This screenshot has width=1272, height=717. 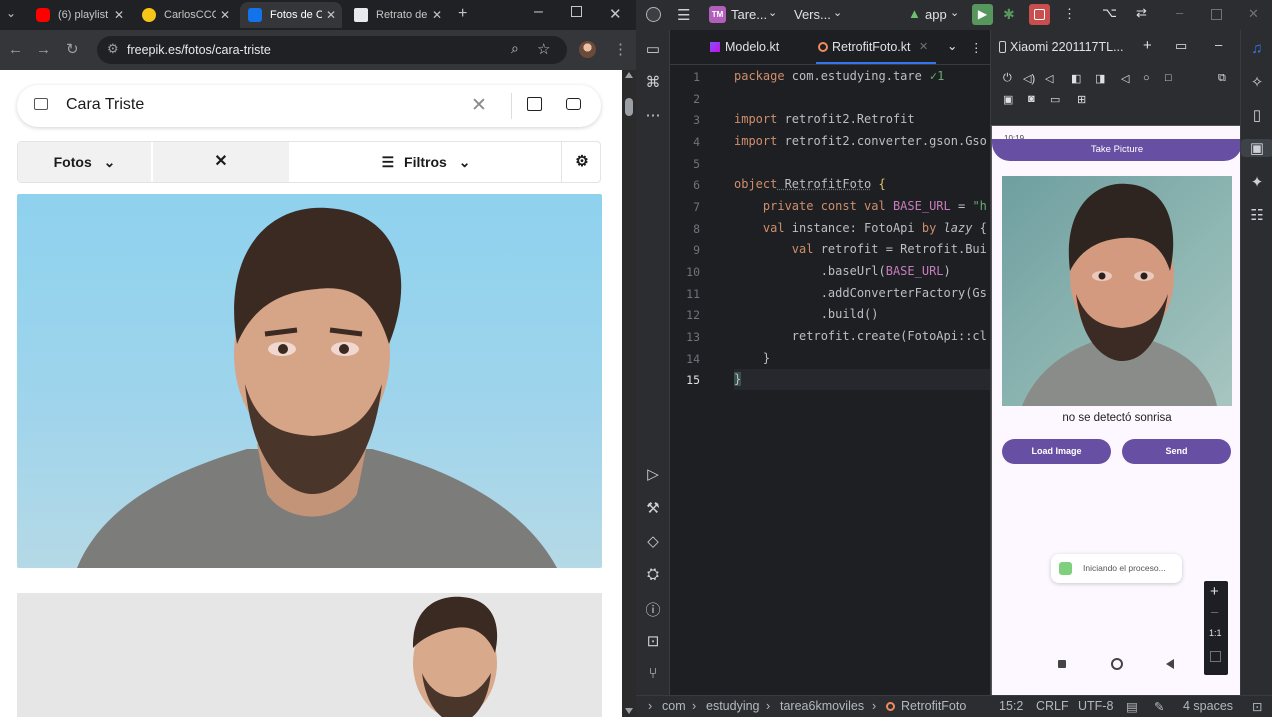 What do you see at coordinates (871, 47) in the screenshot?
I see `tab-retrofitfoto-kt: RetrofitFoto.kt` at bounding box center [871, 47].